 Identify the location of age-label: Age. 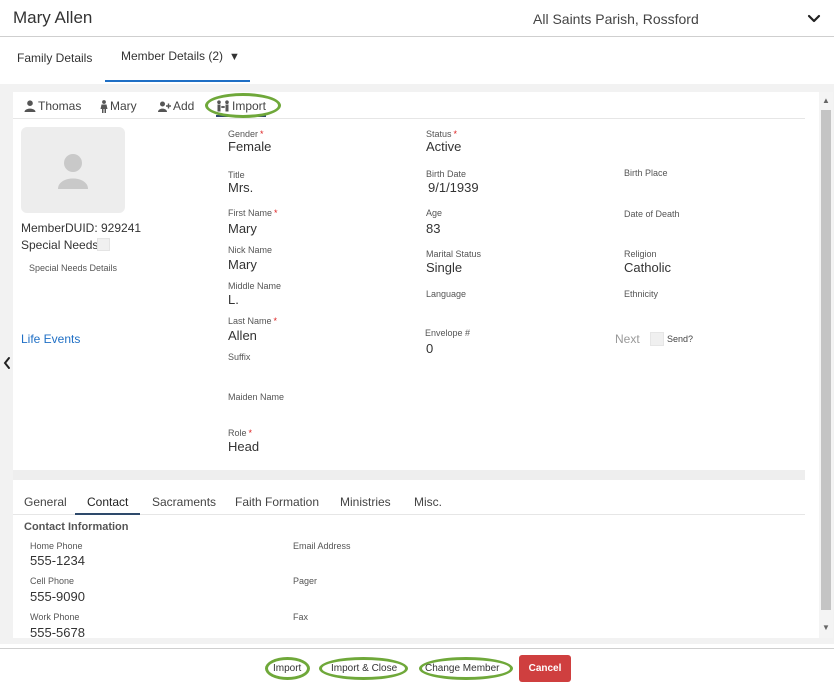
(434, 213).